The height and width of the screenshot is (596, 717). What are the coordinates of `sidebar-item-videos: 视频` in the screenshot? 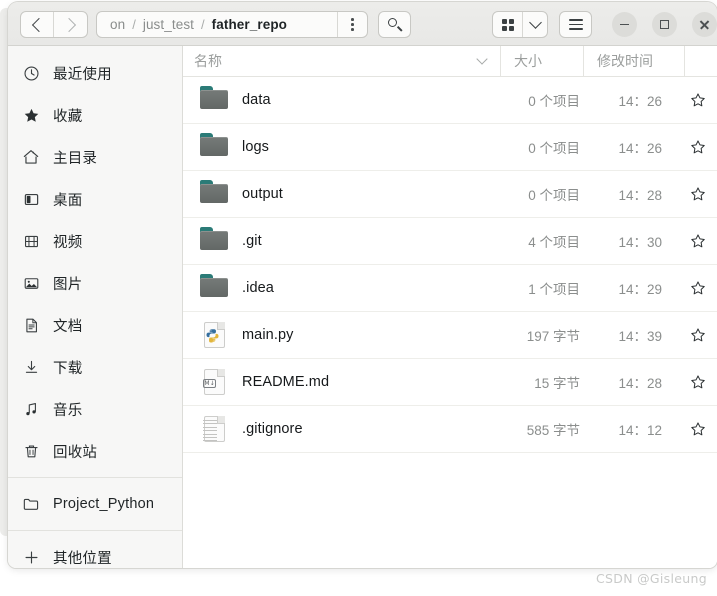 It's located at (95, 241).